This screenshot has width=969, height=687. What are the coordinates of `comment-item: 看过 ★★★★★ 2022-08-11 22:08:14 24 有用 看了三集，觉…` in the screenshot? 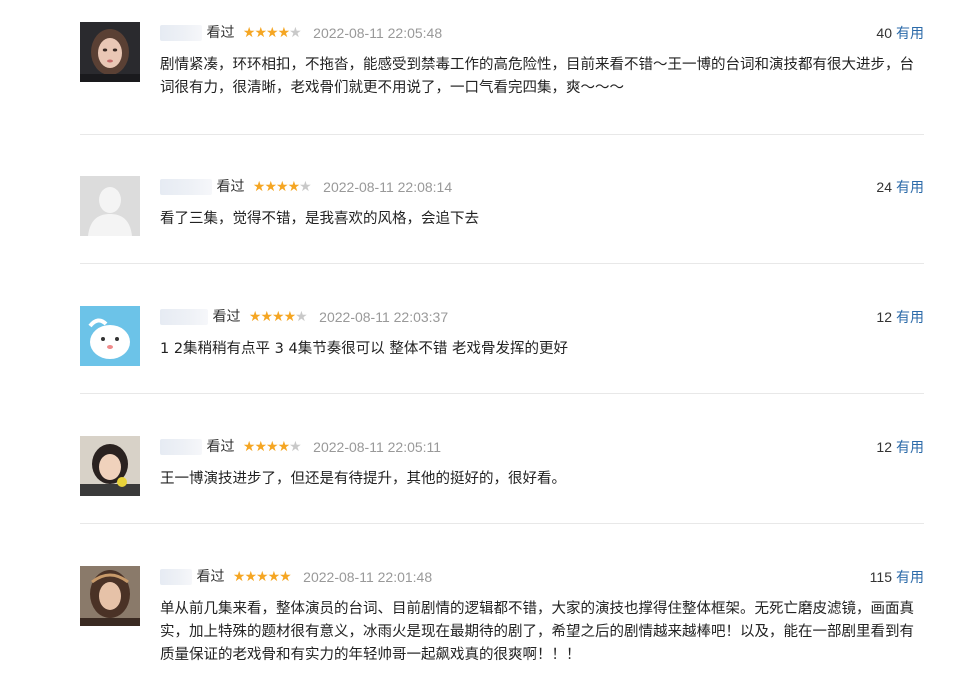 It's located at (502, 220).